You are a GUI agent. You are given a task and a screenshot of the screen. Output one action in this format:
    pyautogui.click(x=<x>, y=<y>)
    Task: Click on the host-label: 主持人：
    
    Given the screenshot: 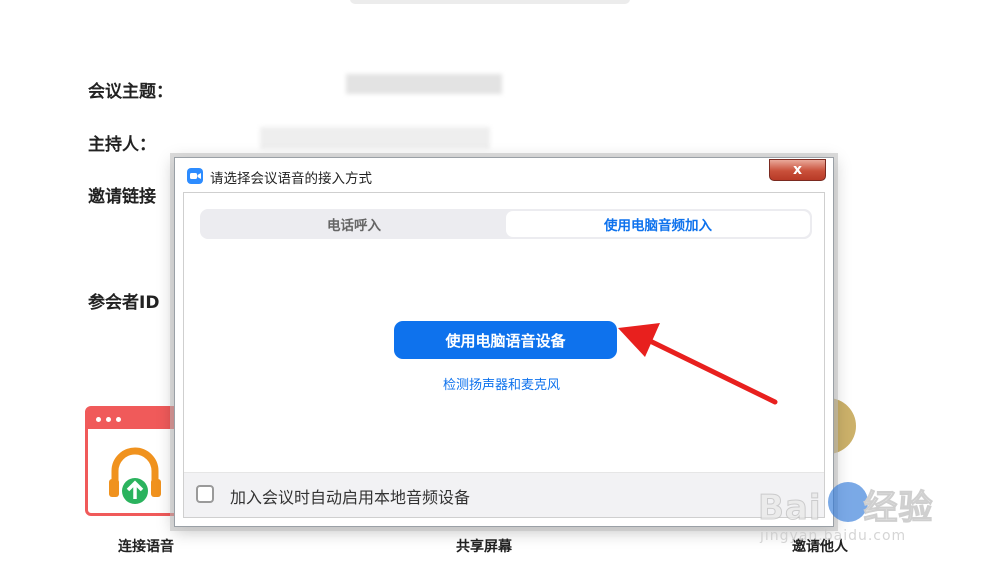 What is the action you would take?
    pyautogui.click(x=122, y=145)
    